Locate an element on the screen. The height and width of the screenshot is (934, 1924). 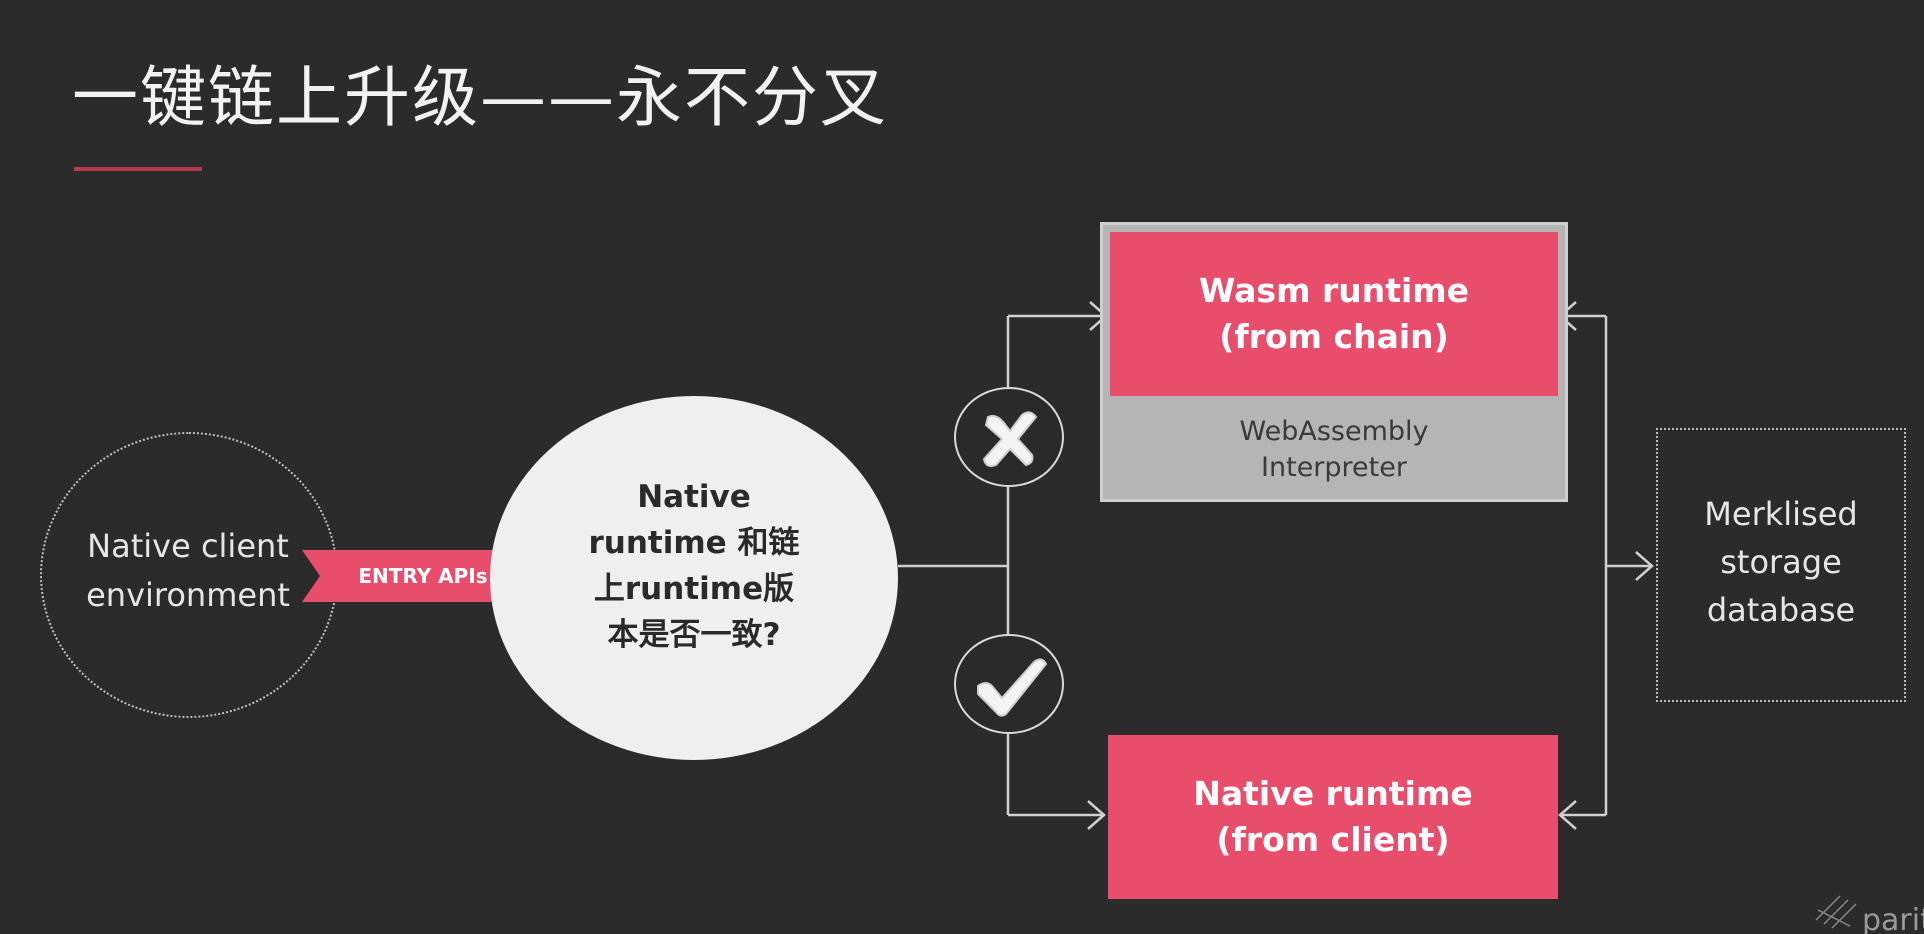
decision-line2: runtime 和链 is located at coordinates (694, 543).